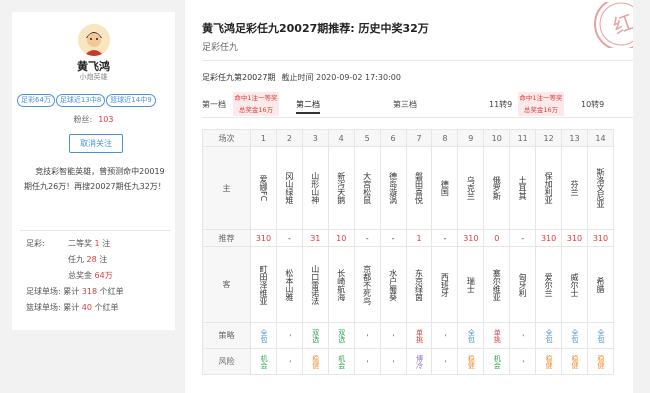  I want to click on match-number-cell-text: 5, so click(367, 138).